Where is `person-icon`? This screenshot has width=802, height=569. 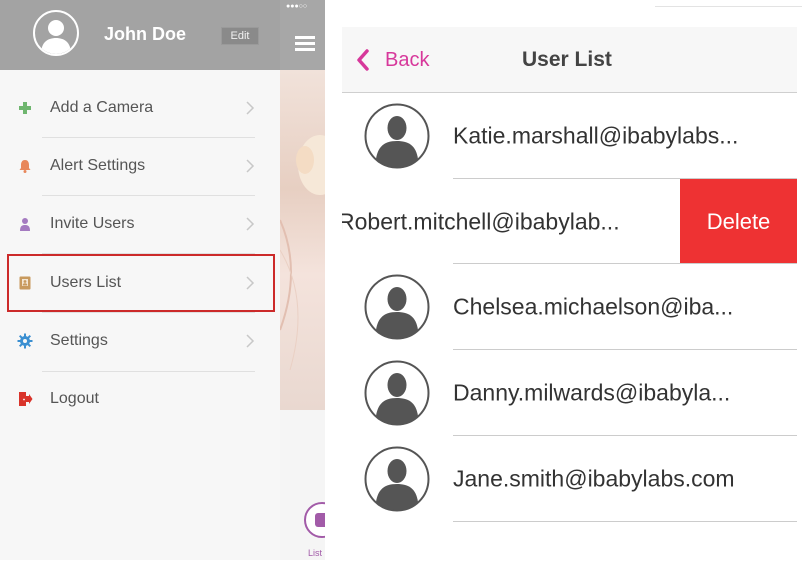
person-icon is located at coordinates (25, 224).